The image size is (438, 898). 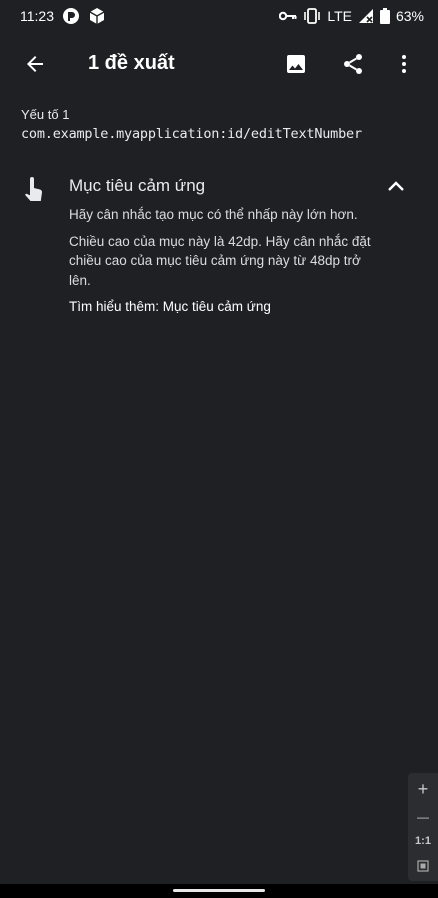 I want to click on fit-screen-icon, so click(x=423, y=865).